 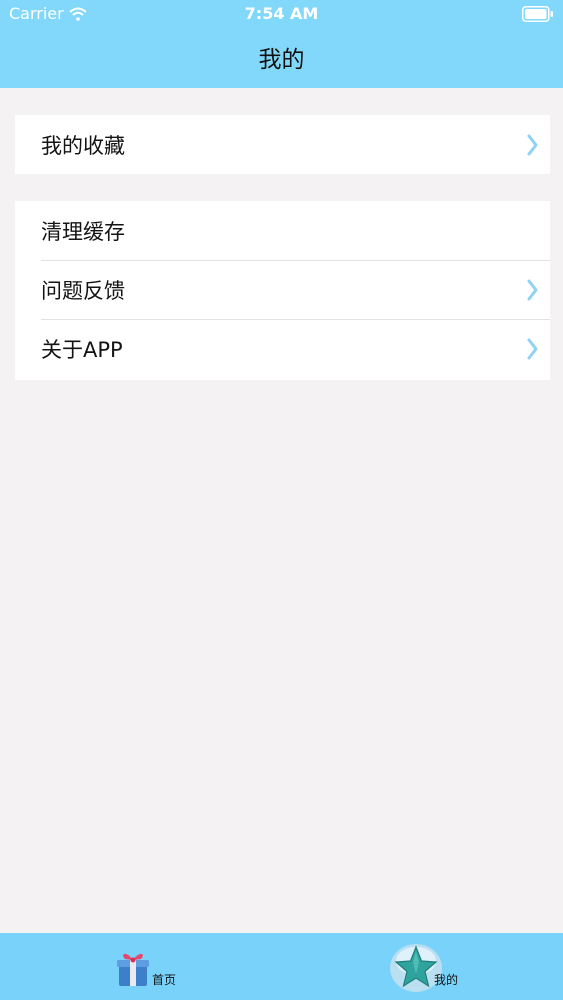 What do you see at coordinates (83, 231) in the screenshot?
I see `row-label: 清理缓存` at bounding box center [83, 231].